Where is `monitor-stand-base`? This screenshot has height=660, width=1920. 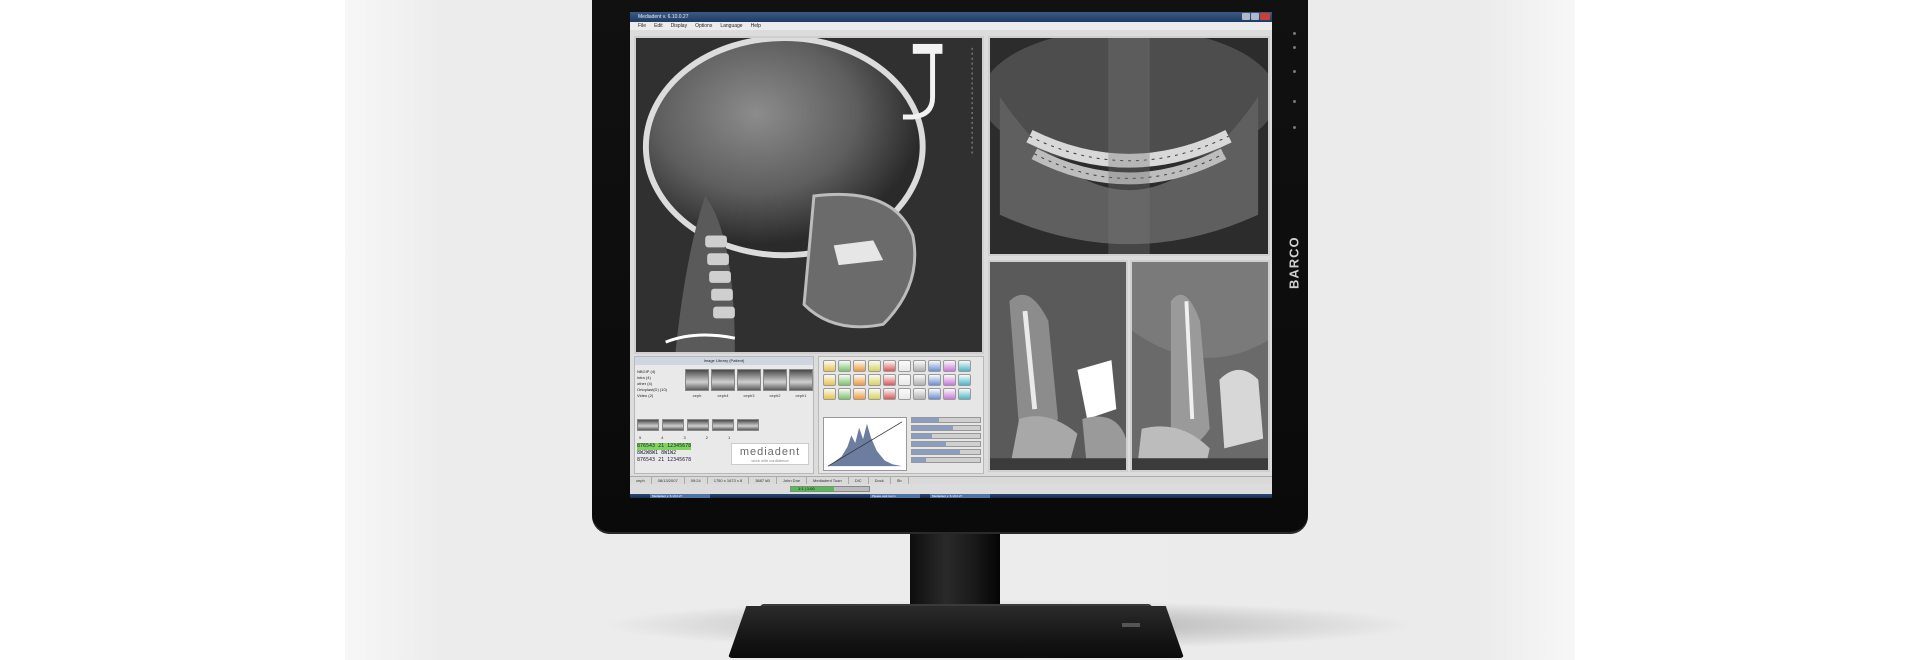
monitor-stand-base is located at coordinates (956, 632).